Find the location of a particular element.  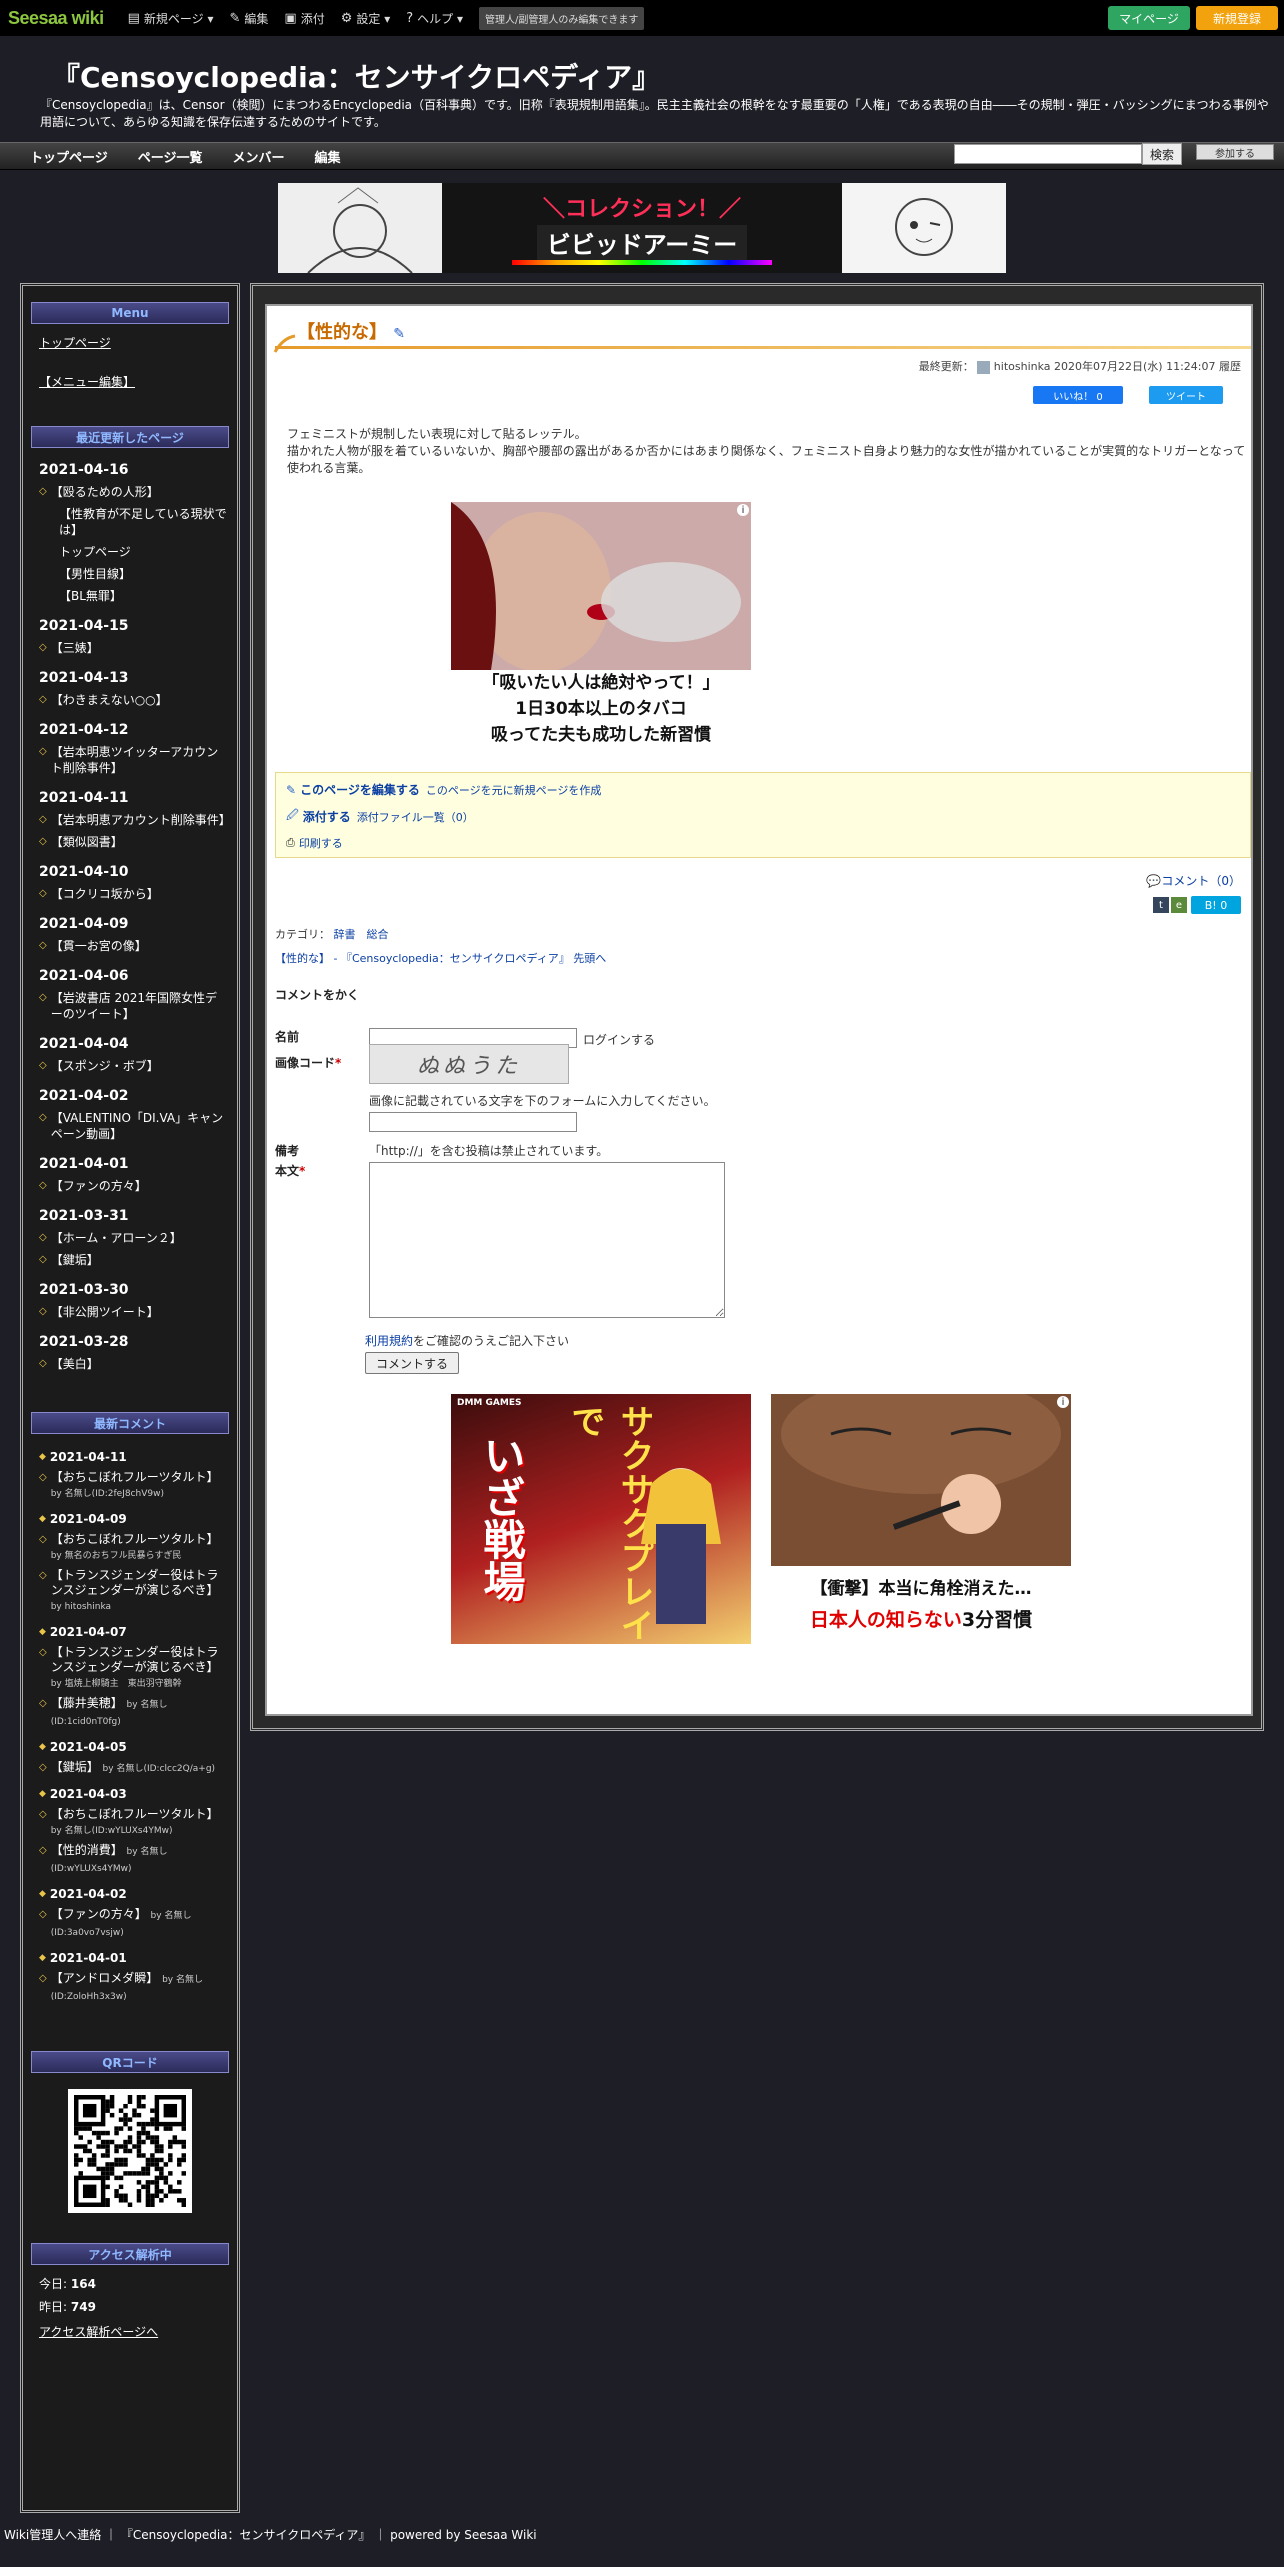

sidebar-menu-edit-link: 【メニュー編集】 is located at coordinates (138, 381).